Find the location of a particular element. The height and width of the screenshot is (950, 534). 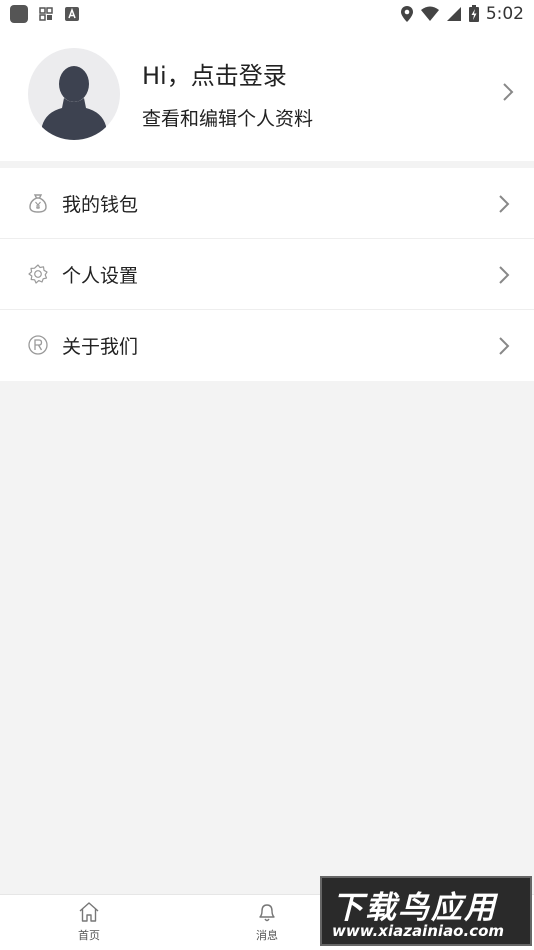

profile-card: Hi，点击登录 查看和编辑个人资料 is located at coordinates (267, 94).